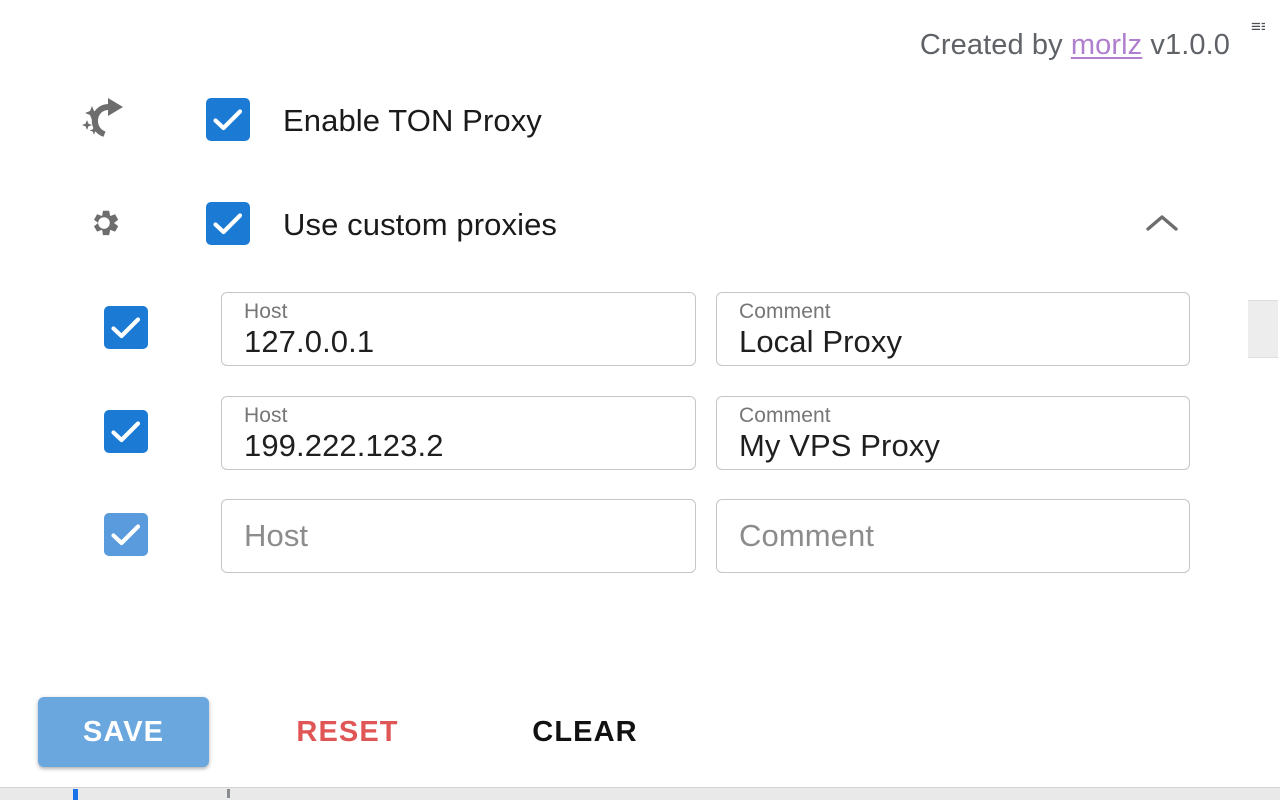  Describe the element at coordinates (458, 433) in the screenshot. I see `proxy-host-input: Host 199.222.123.2` at that location.